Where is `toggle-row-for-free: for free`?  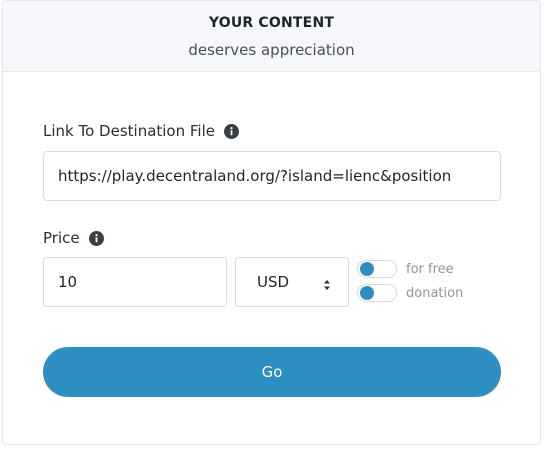
toggle-row-for-free: for free is located at coordinates (405, 269).